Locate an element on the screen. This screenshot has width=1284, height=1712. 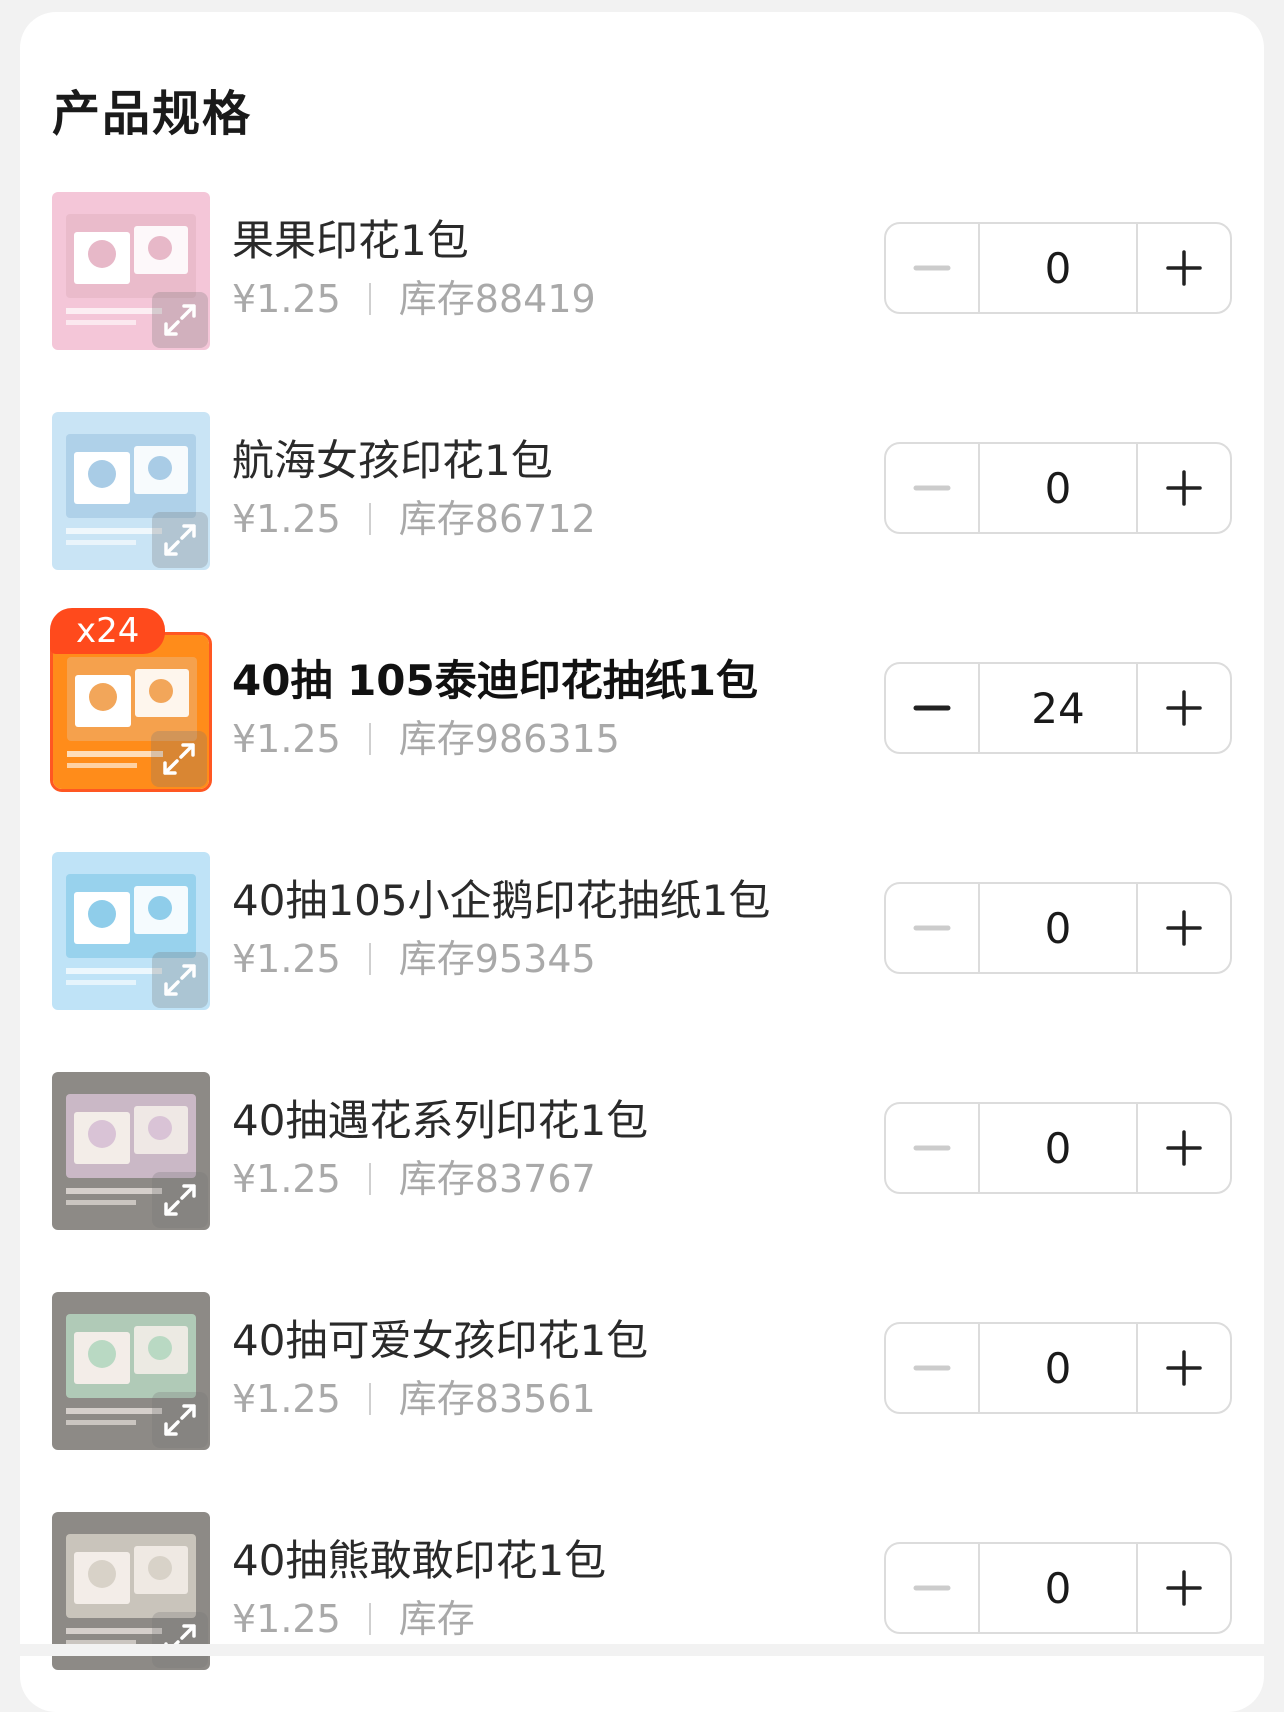
product-stock: 库存83561 is located at coordinates (497, 1399).